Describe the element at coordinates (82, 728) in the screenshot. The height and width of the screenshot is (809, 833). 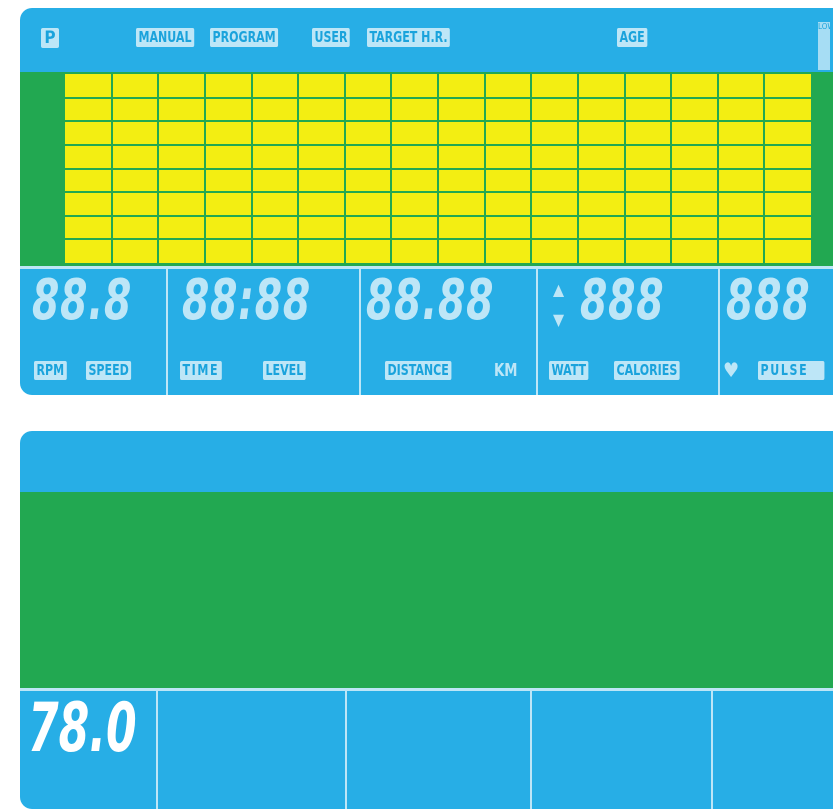
I see `speed-readout: 78.0` at that location.